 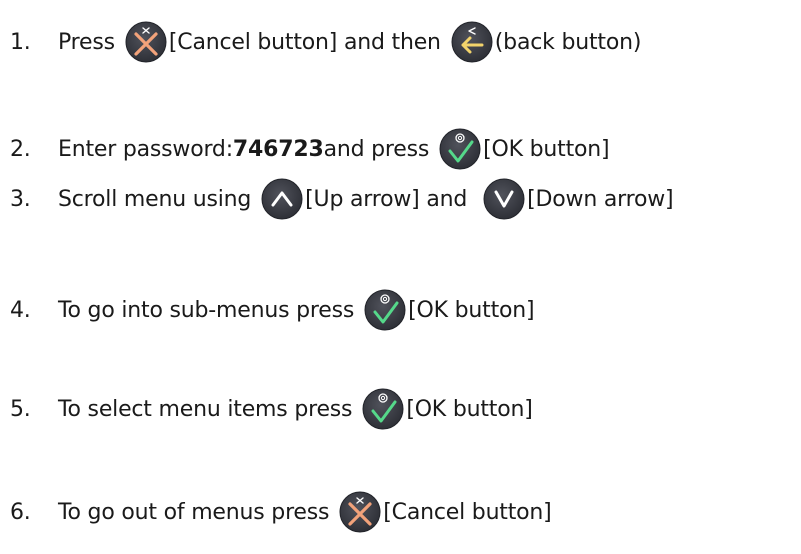 What do you see at coordinates (568, 42) in the screenshot?
I see `step-text: (back button)` at bounding box center [568, 42].